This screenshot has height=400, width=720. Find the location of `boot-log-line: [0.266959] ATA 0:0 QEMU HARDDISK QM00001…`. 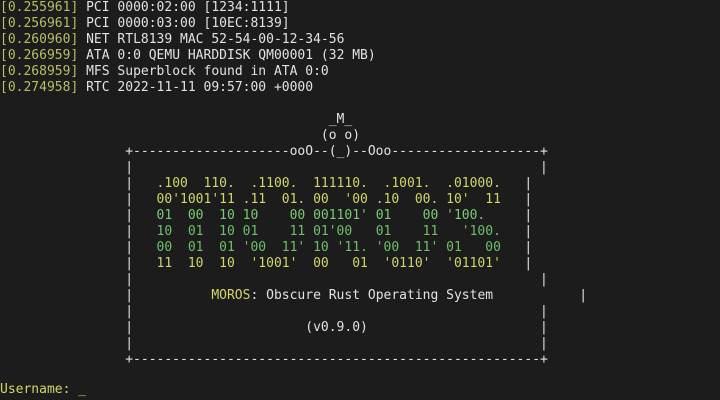

boot-log-line: [0.266959] ATA 0:0 QEMU HARDDISK QM00001… is located at coordinates (188, 56).